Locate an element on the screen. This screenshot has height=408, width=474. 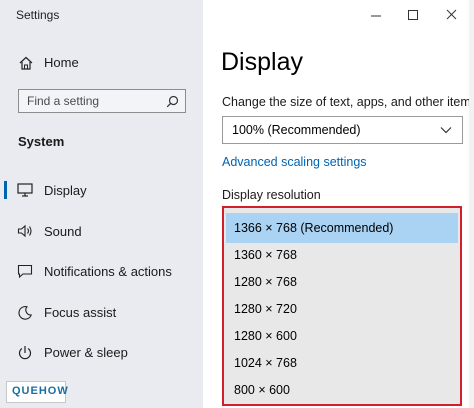
resolution-option-label: 800 × 600 is located at coordinates (262, 390).